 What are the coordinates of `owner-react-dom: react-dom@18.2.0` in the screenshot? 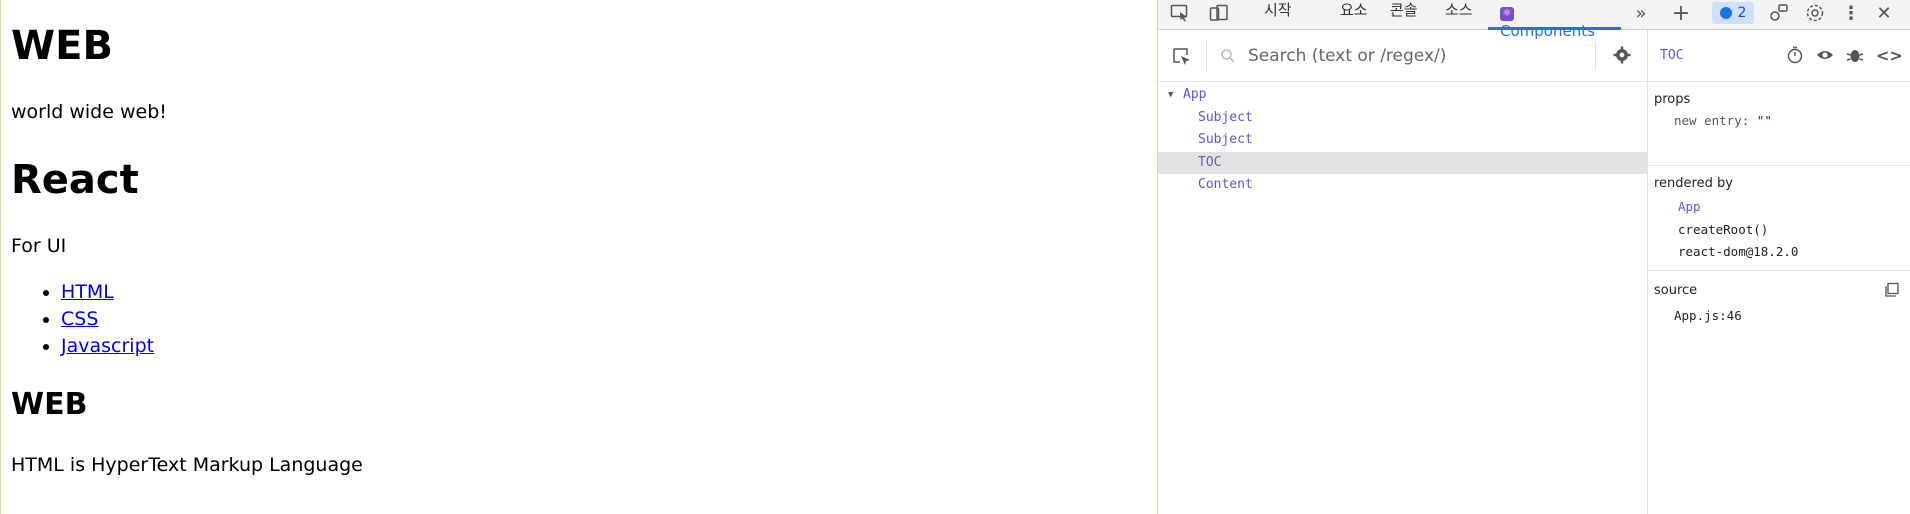 It's located at (1738, 251).